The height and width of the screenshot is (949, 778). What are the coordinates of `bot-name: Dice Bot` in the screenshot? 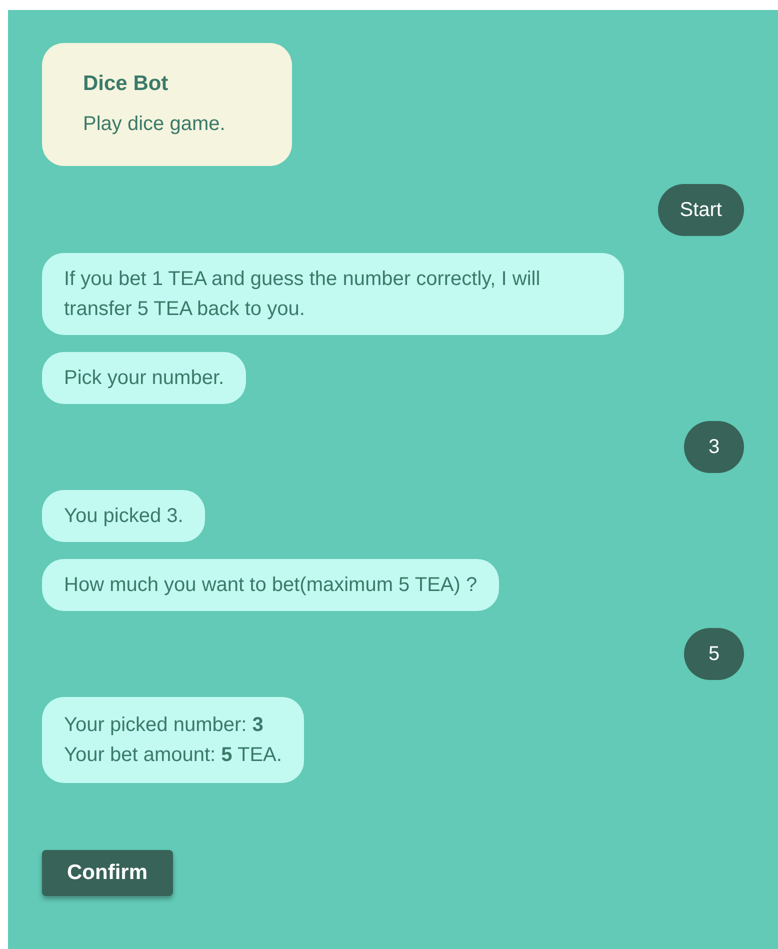 It's located at (126, 84).